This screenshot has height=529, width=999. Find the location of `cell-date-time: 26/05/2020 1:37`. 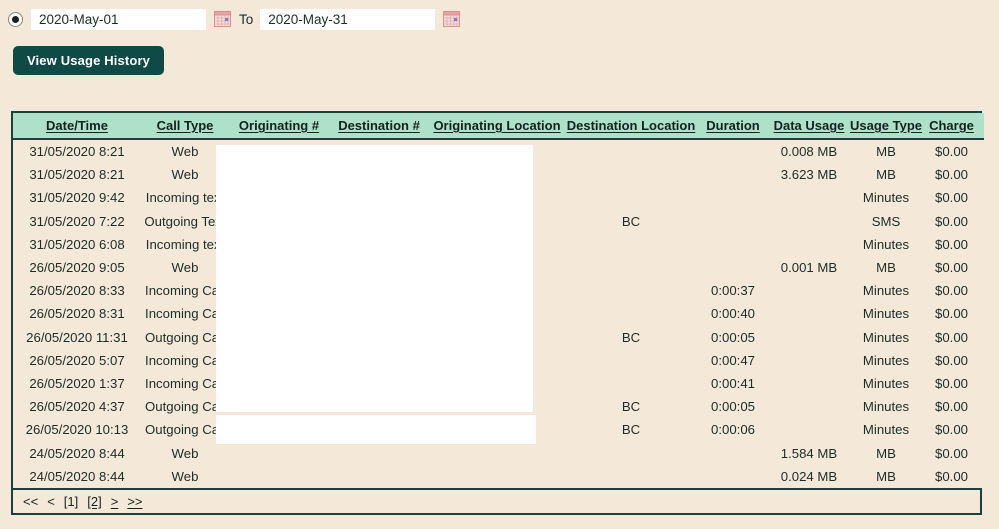

cell-date-time: 26/05/2020 1:37 is located at coordinates (77, 383).